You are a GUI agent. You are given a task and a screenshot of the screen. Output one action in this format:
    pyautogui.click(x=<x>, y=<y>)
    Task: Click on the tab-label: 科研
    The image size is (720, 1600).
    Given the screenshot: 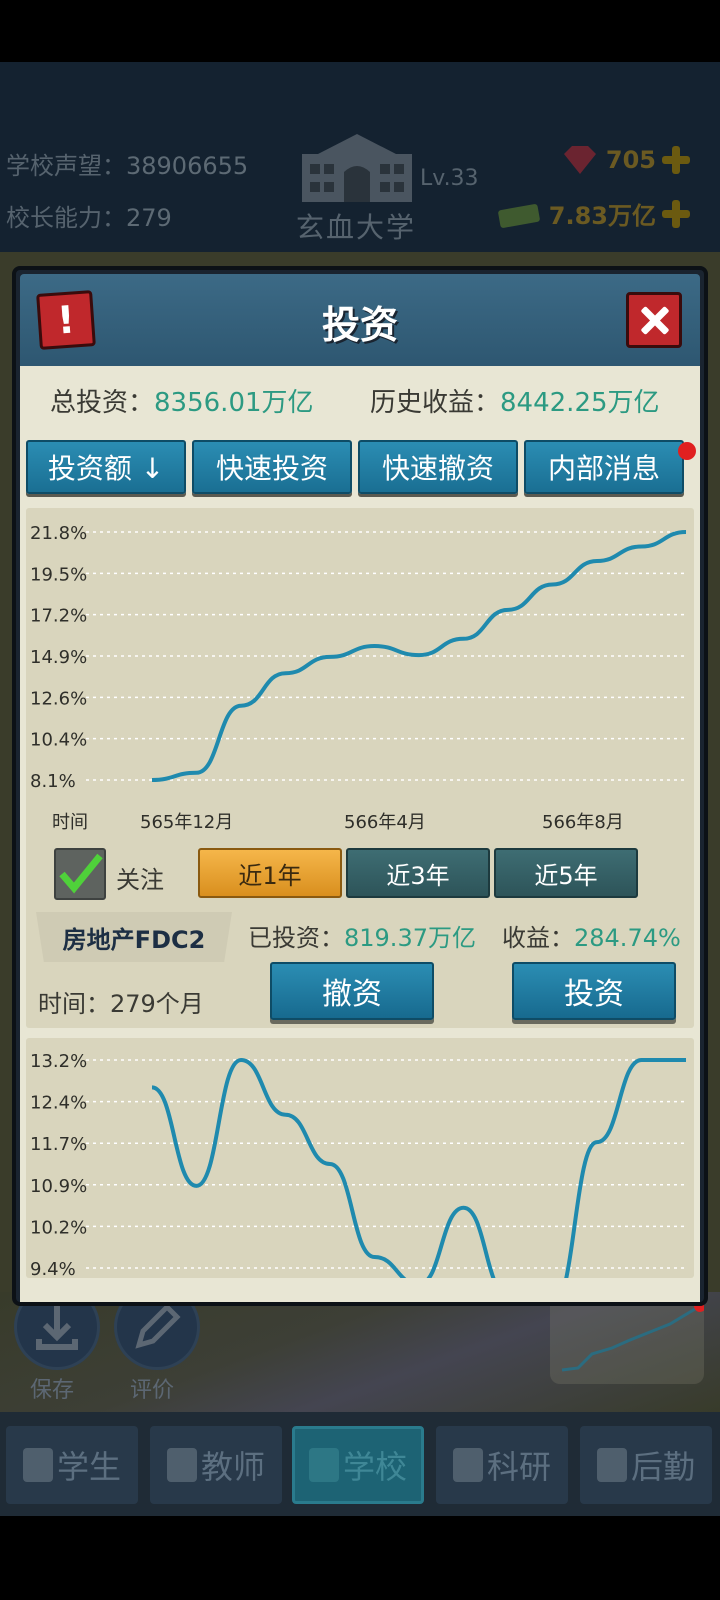 What is the action you would take?
    pyautogui.click(x=518, y=1467)
    